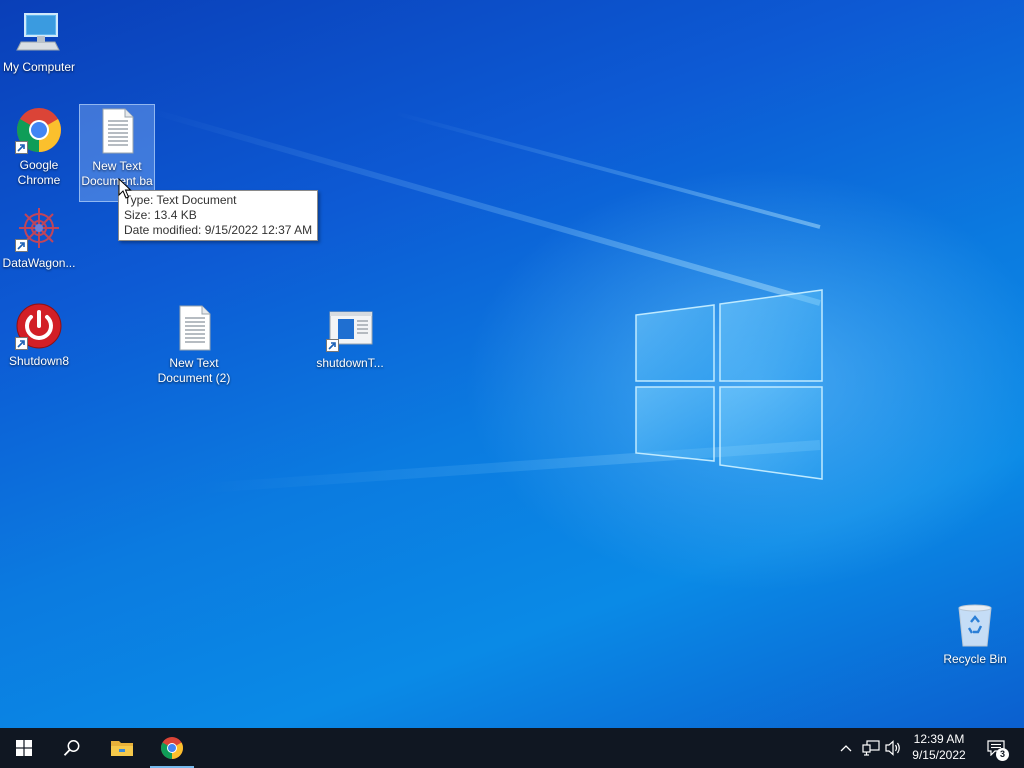  I want to click on taskbar-file-explorer, so click(122, 748).